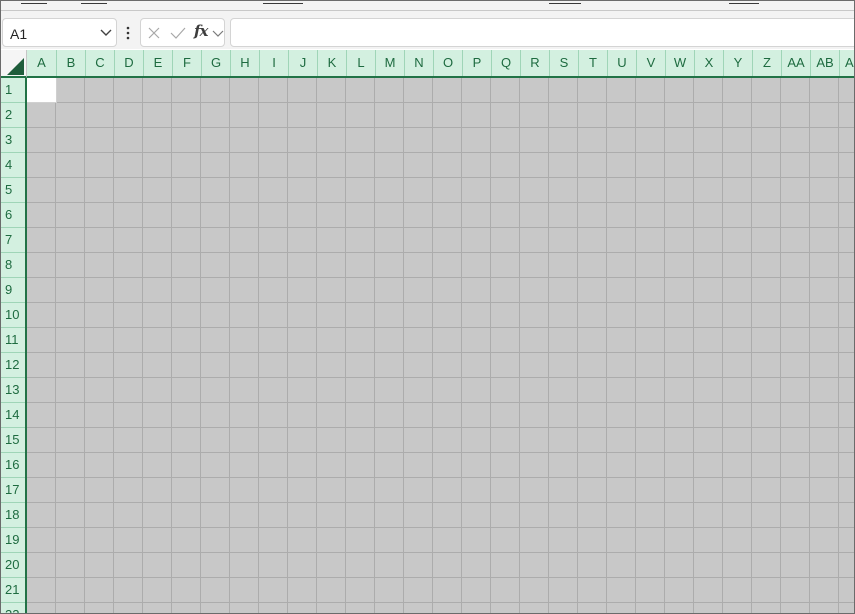 This screenshot has height=614, width=855. I want to click on formula-bar-row: A1 fx, so click(427, 30).